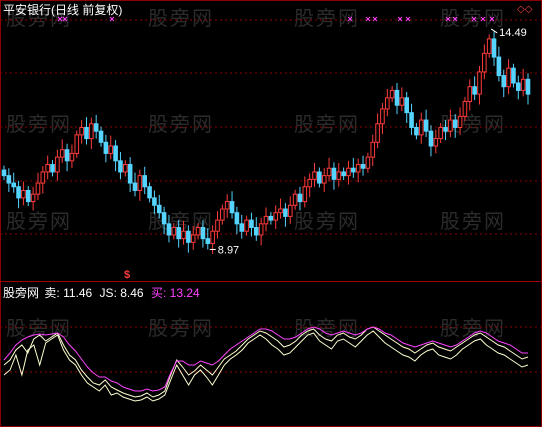  I want to click on low-label: 8.97, so click(228, 250).